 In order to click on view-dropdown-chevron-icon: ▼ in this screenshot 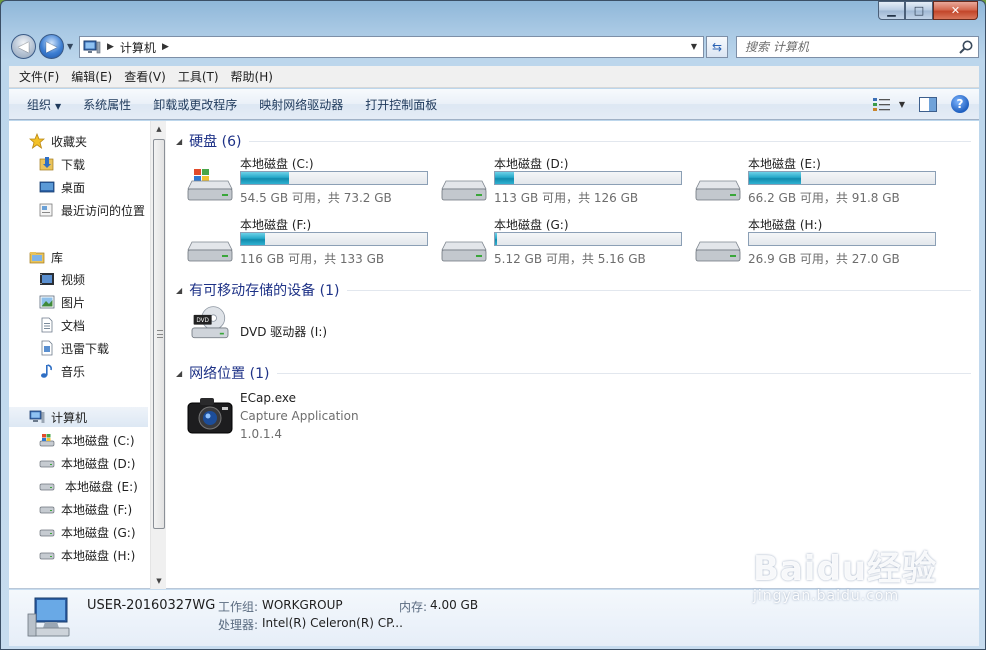, I will do `click(901, 104)`.